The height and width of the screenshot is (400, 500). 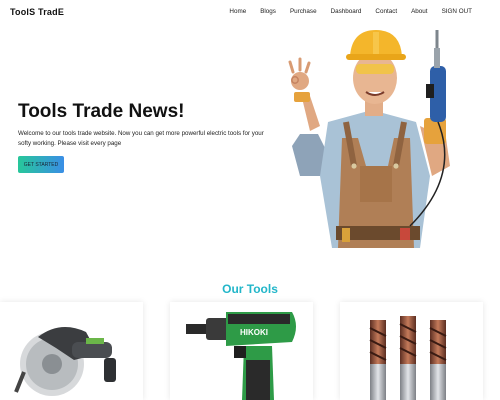 What do you see at coordinates (250, 289) in the screenshot?
I see `our-tools-heading: Our Tools` at bounding box center [250, 289].